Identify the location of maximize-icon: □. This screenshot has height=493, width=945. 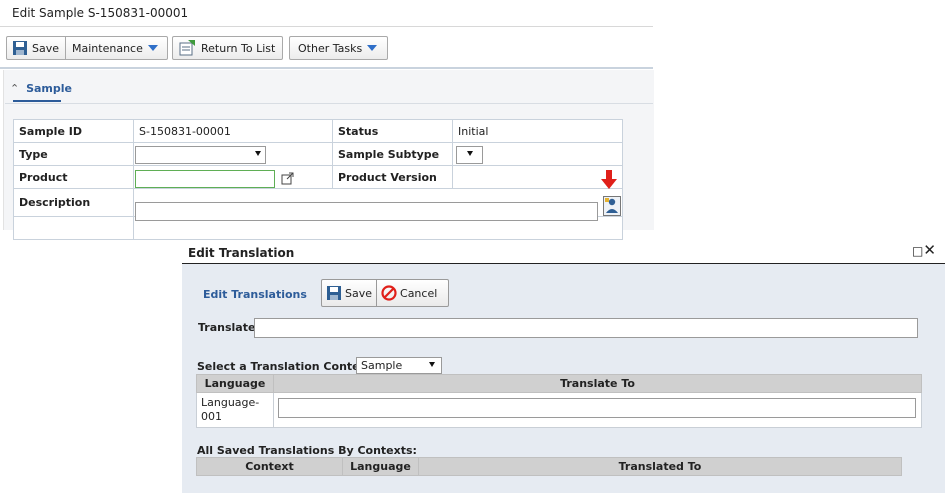
(917, 251).